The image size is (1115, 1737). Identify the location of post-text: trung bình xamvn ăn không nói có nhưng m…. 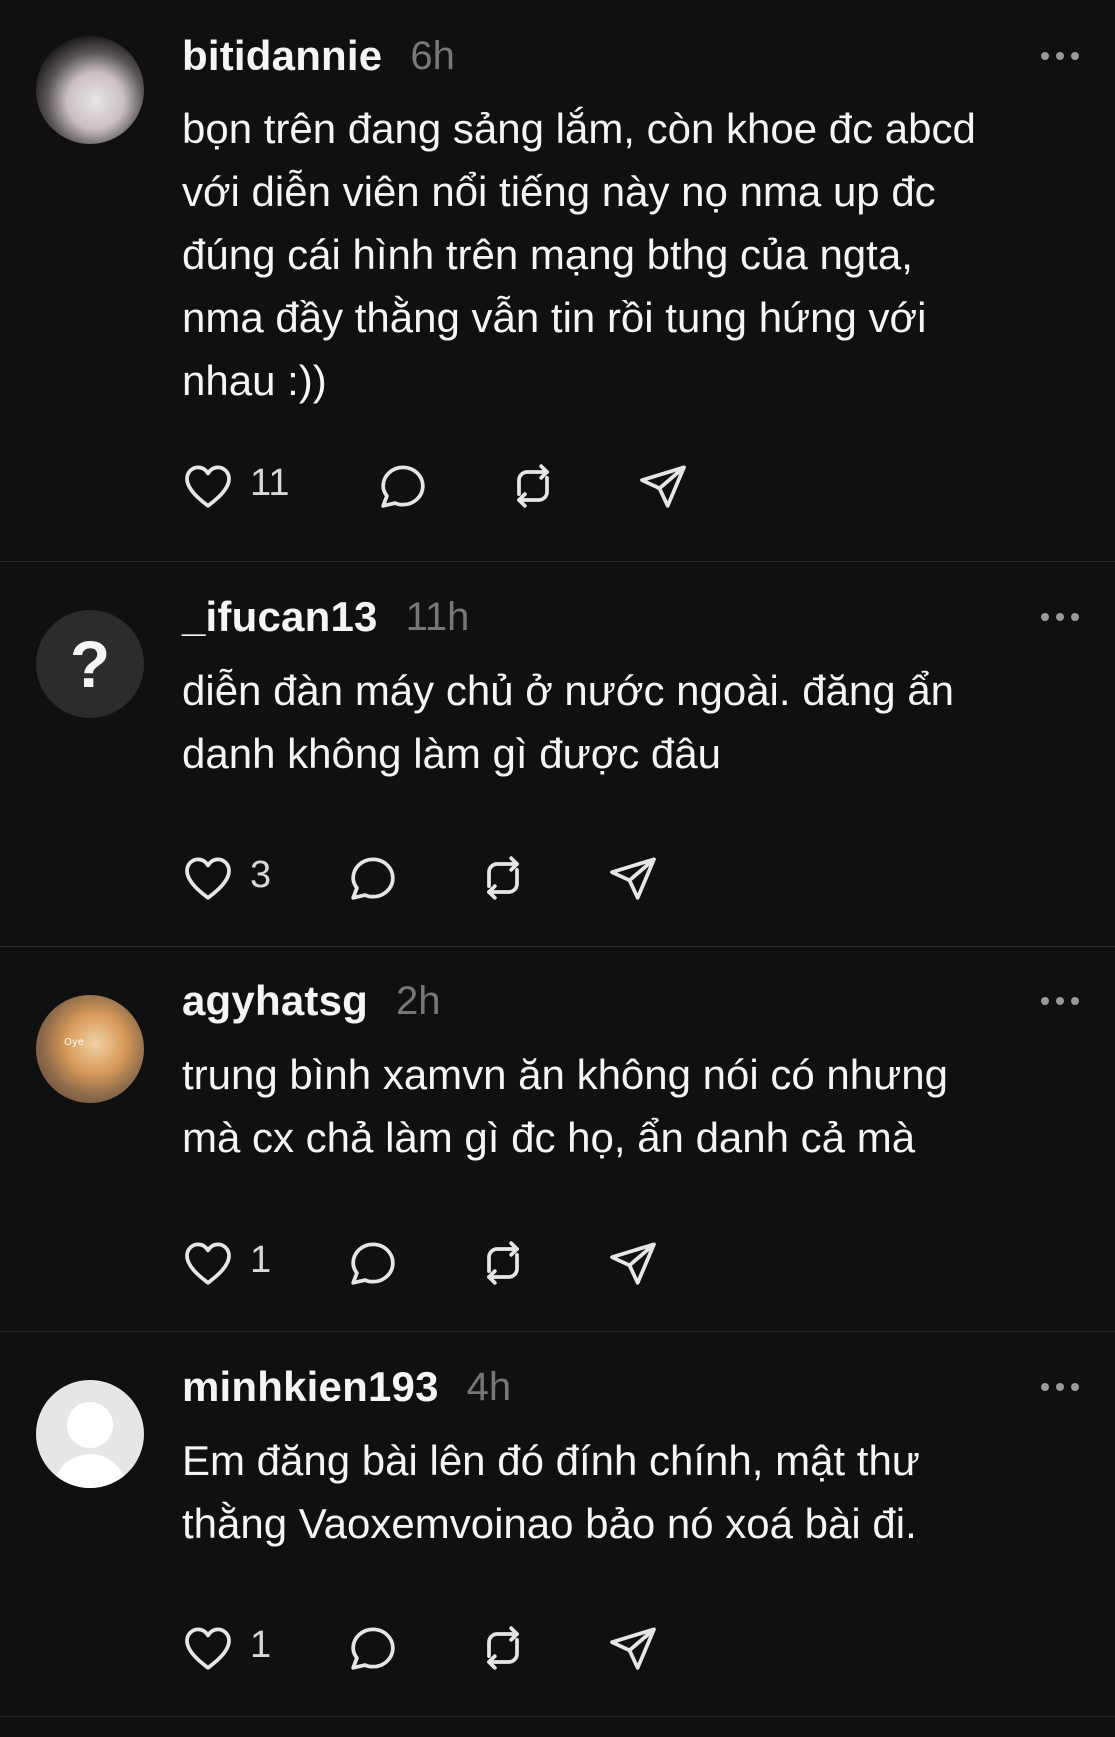
(565, 1106).